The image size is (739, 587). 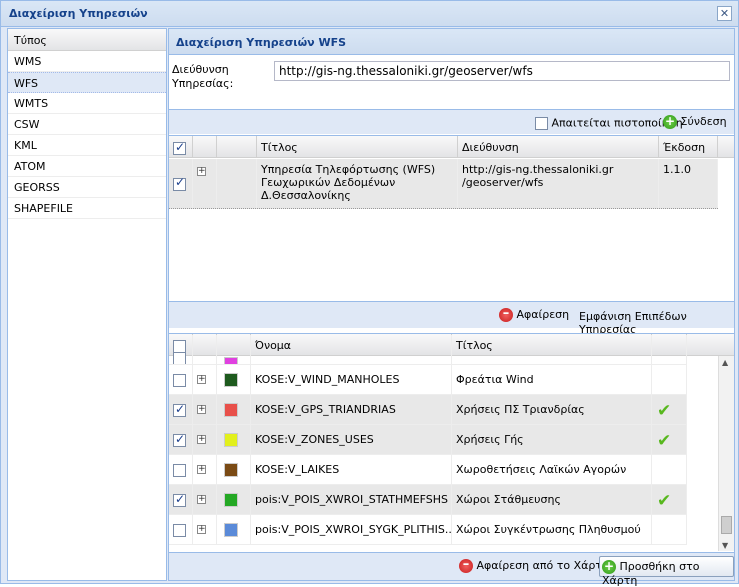 I want to click on close-icon: ✕, so click(x=724, y=13).